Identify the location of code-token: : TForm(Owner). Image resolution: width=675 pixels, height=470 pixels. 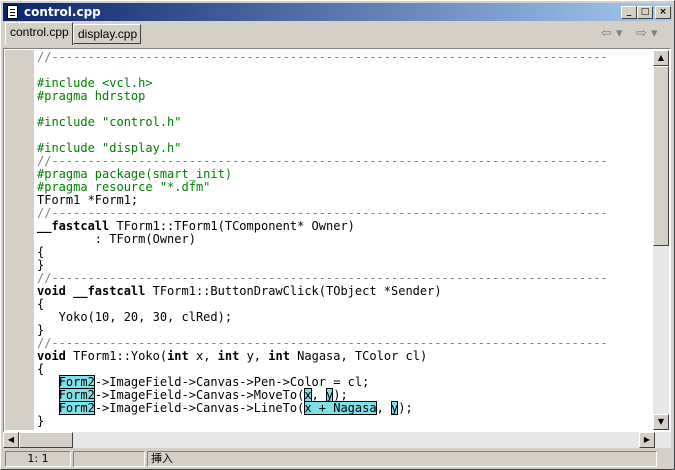
(116, 239).